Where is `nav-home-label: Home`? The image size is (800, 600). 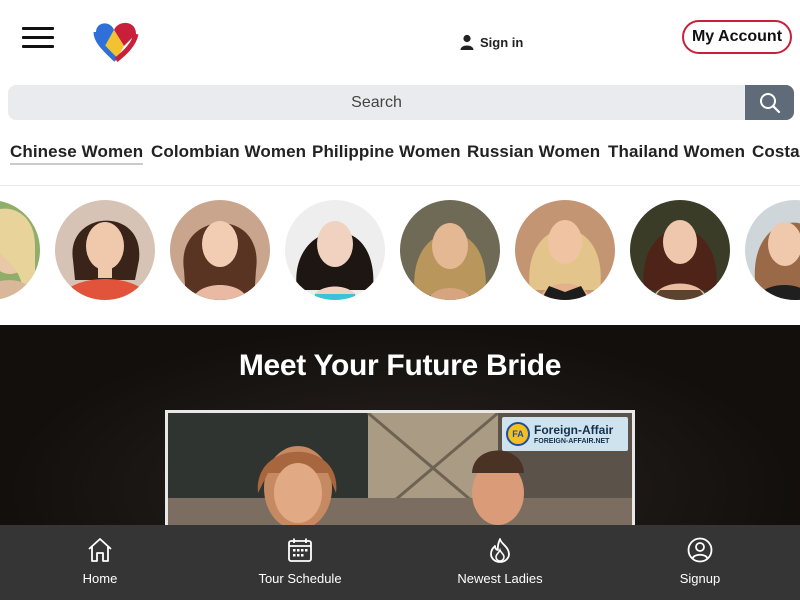
nav-home-label: Home is located at coordinates (100, 578).